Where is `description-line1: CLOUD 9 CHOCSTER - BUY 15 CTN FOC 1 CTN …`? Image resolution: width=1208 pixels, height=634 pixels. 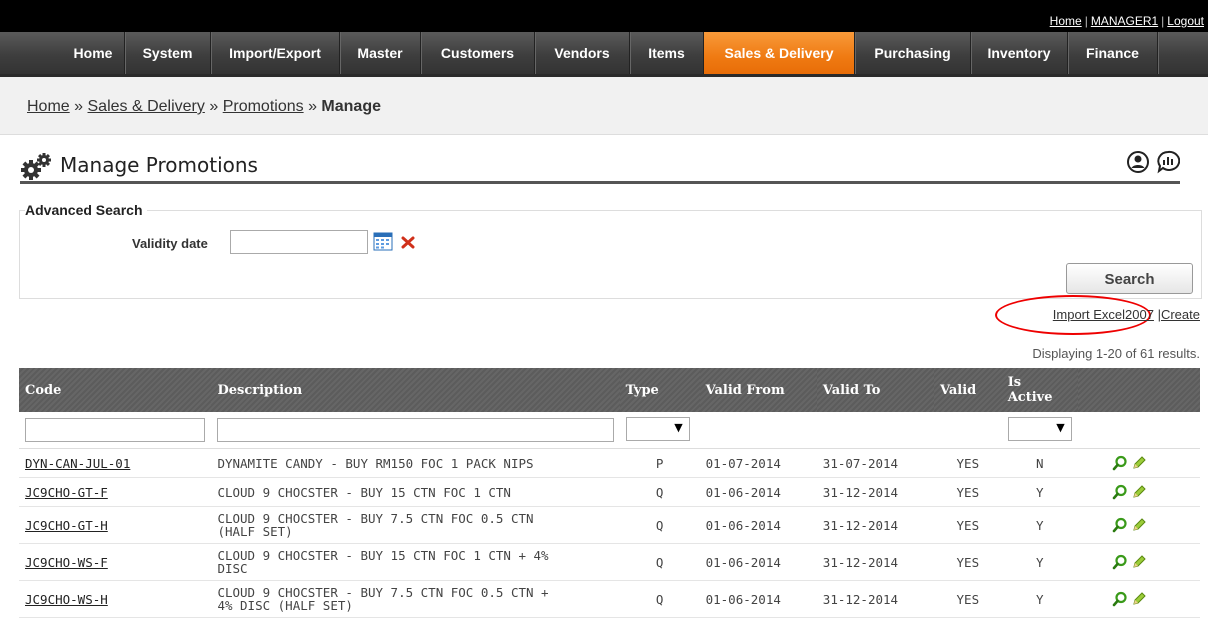 description-line1: CLOUD 9 CHOCSTER - BUY 15 CTN FOC 1 CTN … is located at coordinates (383, 555).